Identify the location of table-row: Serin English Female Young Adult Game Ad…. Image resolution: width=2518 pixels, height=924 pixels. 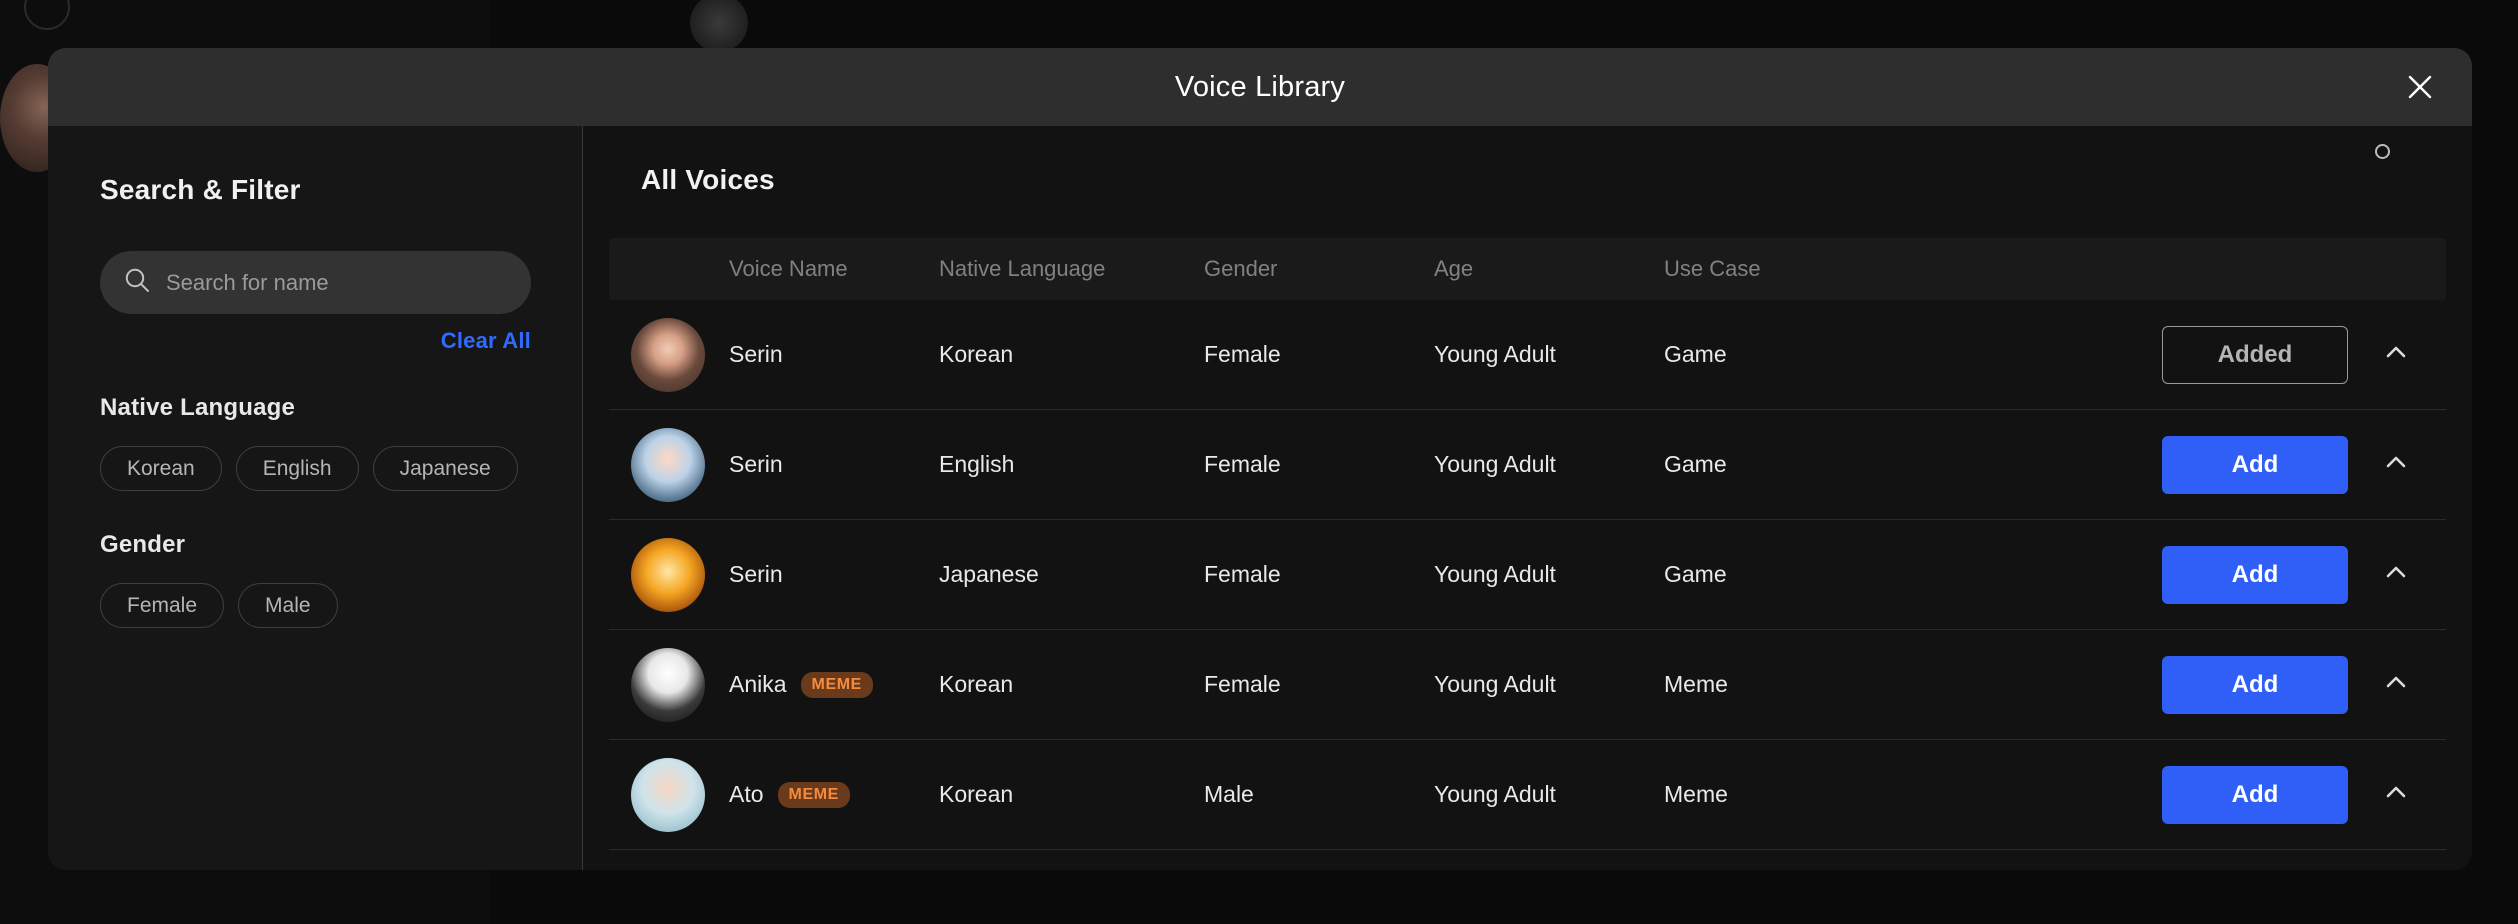
(1527, 465).